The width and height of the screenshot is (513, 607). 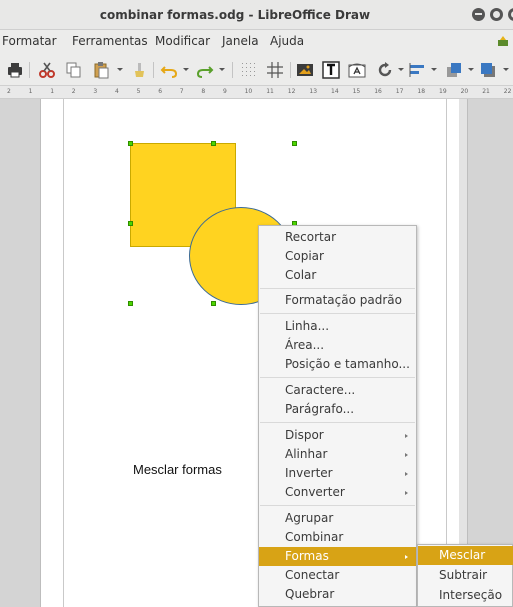 I want to click on ctx-item-converter-label: Converter, so click(x=315, y=492).